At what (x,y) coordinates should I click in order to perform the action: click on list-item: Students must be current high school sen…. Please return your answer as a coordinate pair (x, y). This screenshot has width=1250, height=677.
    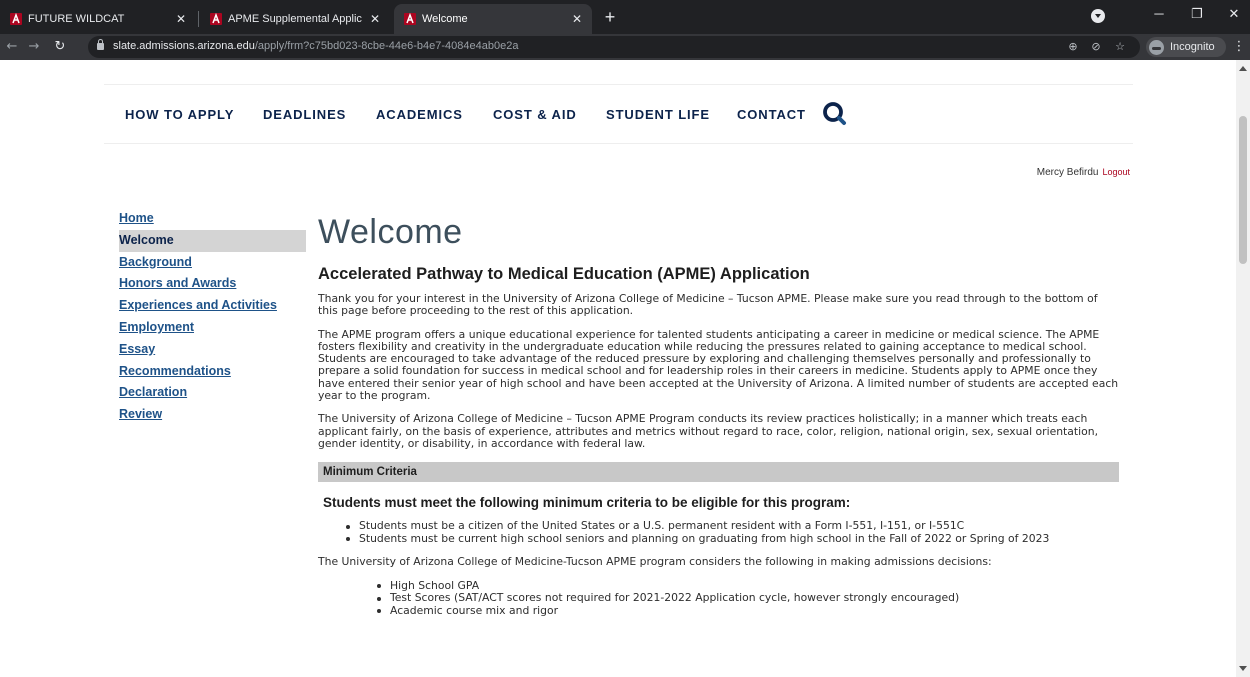
    Looking at the image, I should click on (732, 539).